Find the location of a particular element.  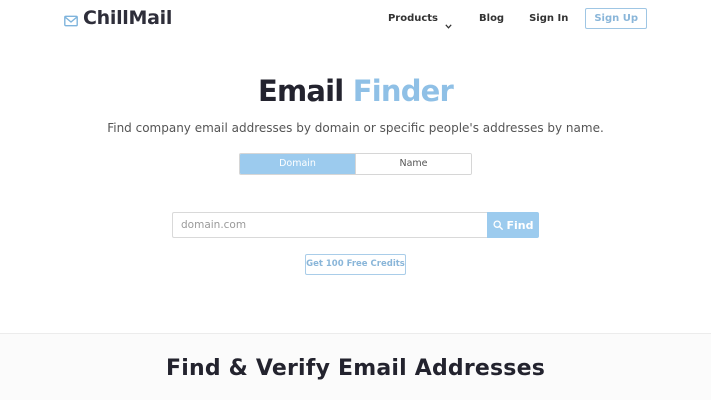

toggle-name: Name is located at coordinates (413, 164).